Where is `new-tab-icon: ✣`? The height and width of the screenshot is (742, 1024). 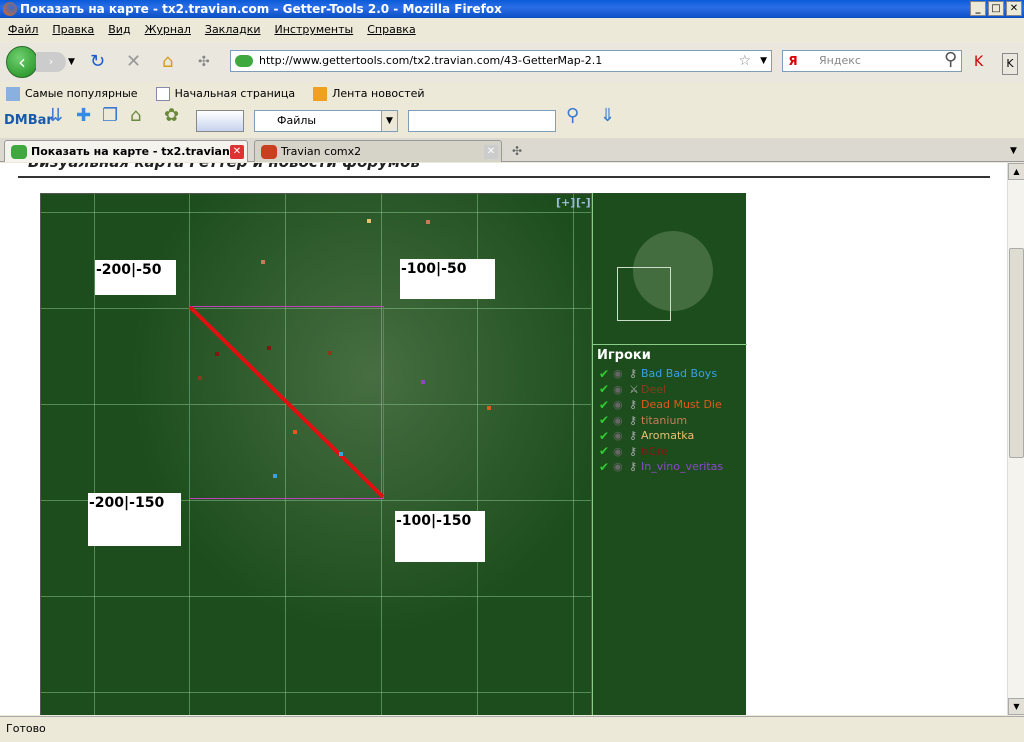
new-tab-icon: ✣ is located at coordinates (517, 151).